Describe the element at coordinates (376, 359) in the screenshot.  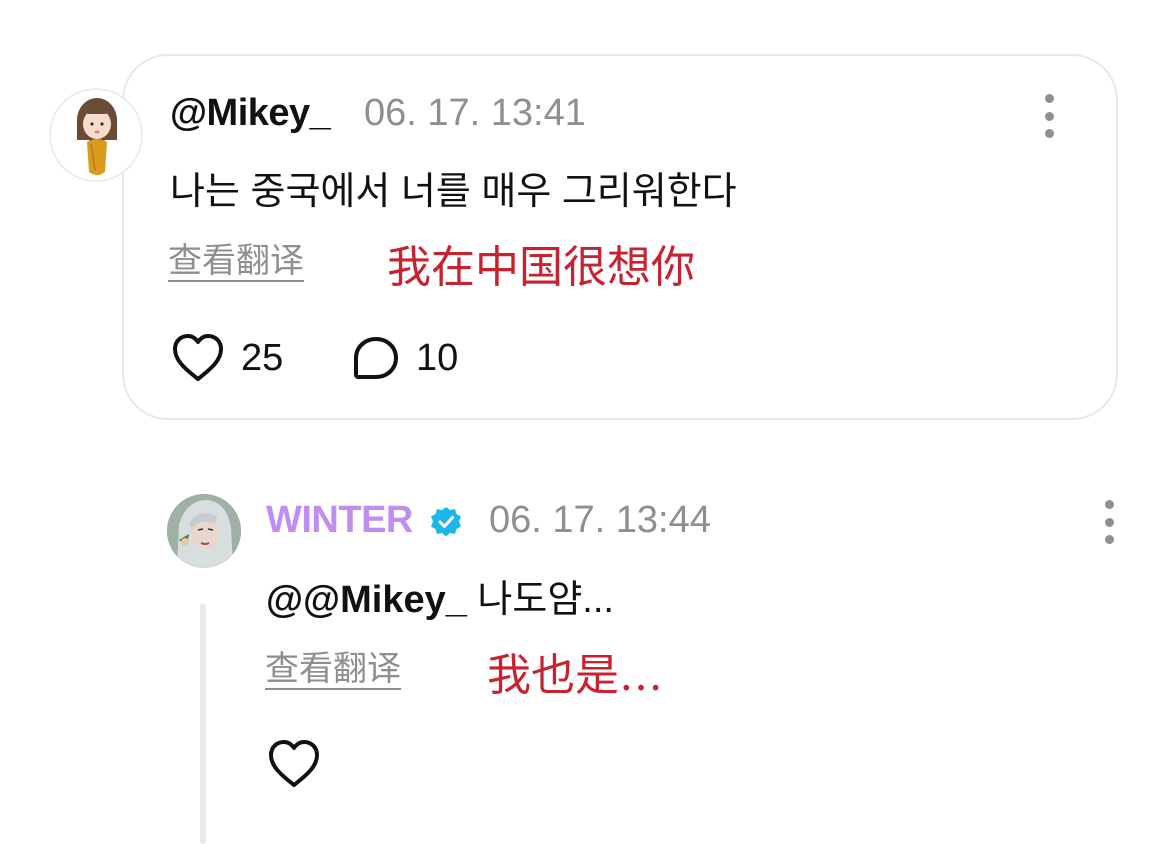
I see `comment-icon` at that location.